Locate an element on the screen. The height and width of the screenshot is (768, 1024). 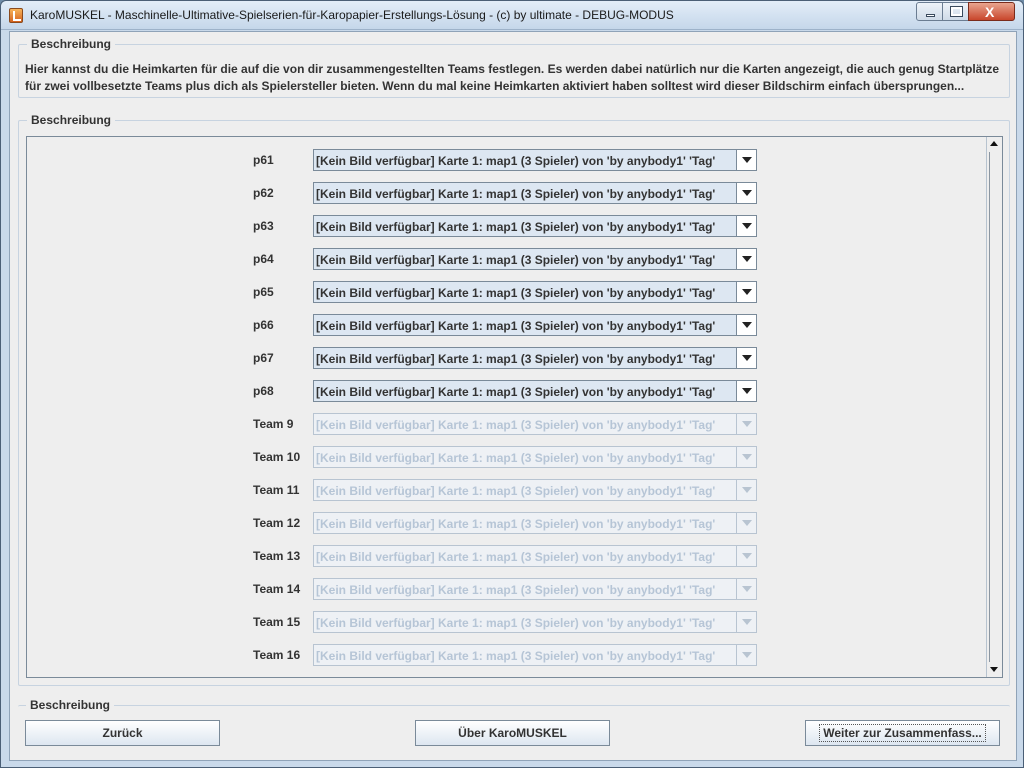
minimize-button is located at coordinates (929, 11).